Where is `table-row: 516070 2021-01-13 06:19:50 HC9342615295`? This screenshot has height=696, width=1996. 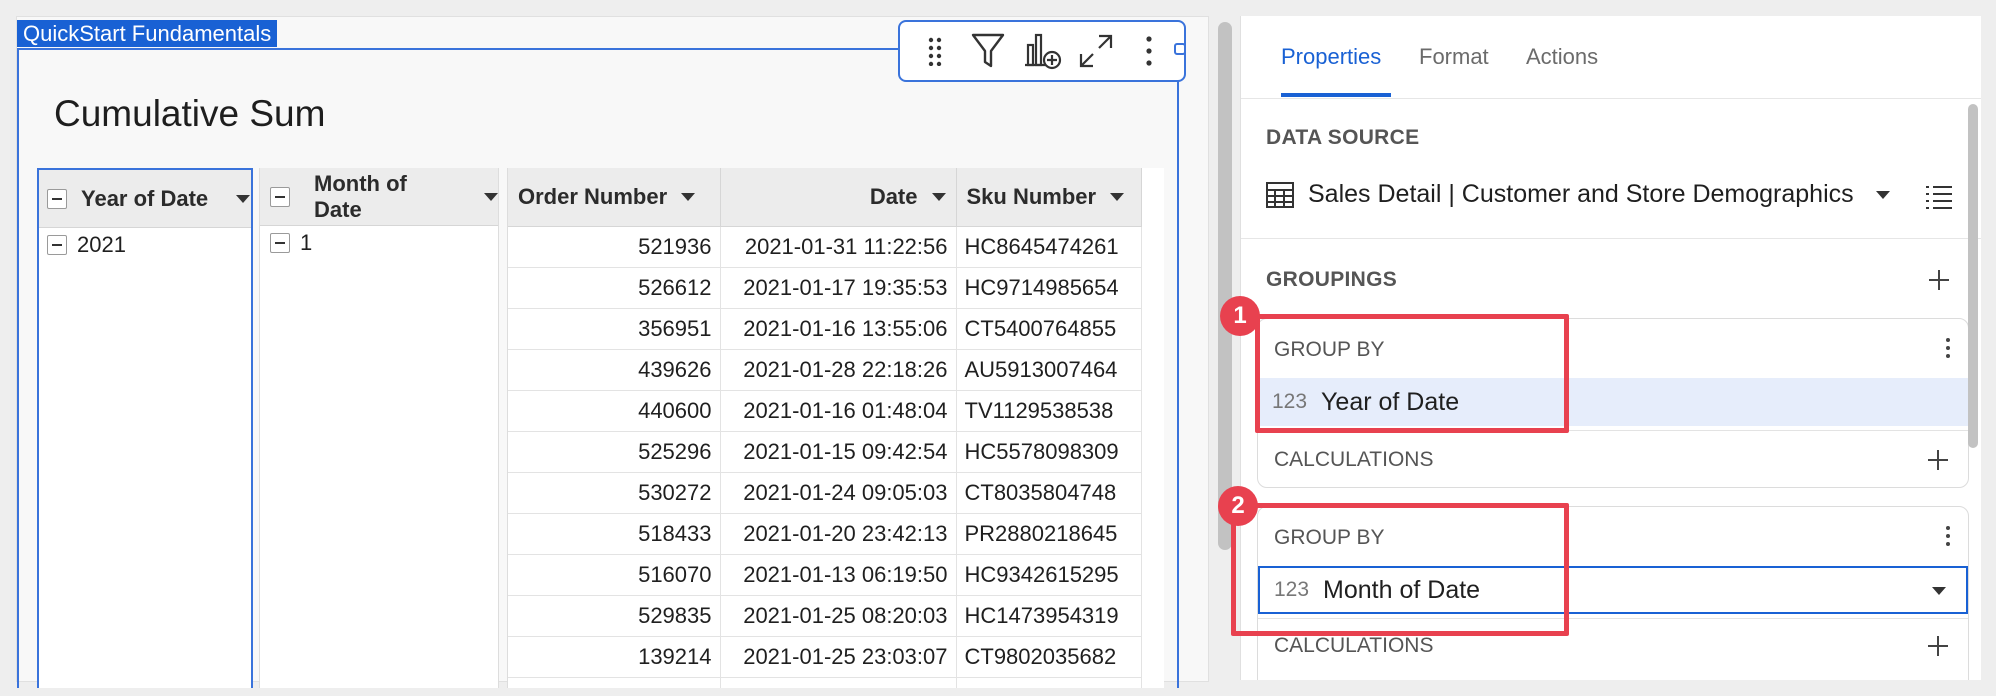
table-row: 516070 2021-01-13 06:19:50 HC9342615295 is located at coordinates (825, 575).